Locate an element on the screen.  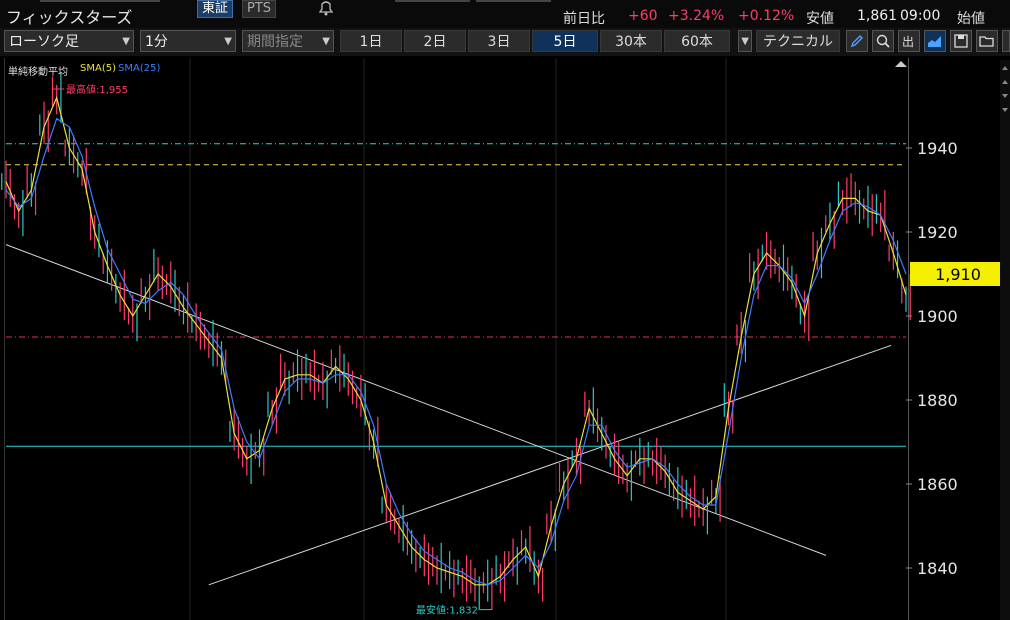
open-folder-button is located at coordinates (987, 41).